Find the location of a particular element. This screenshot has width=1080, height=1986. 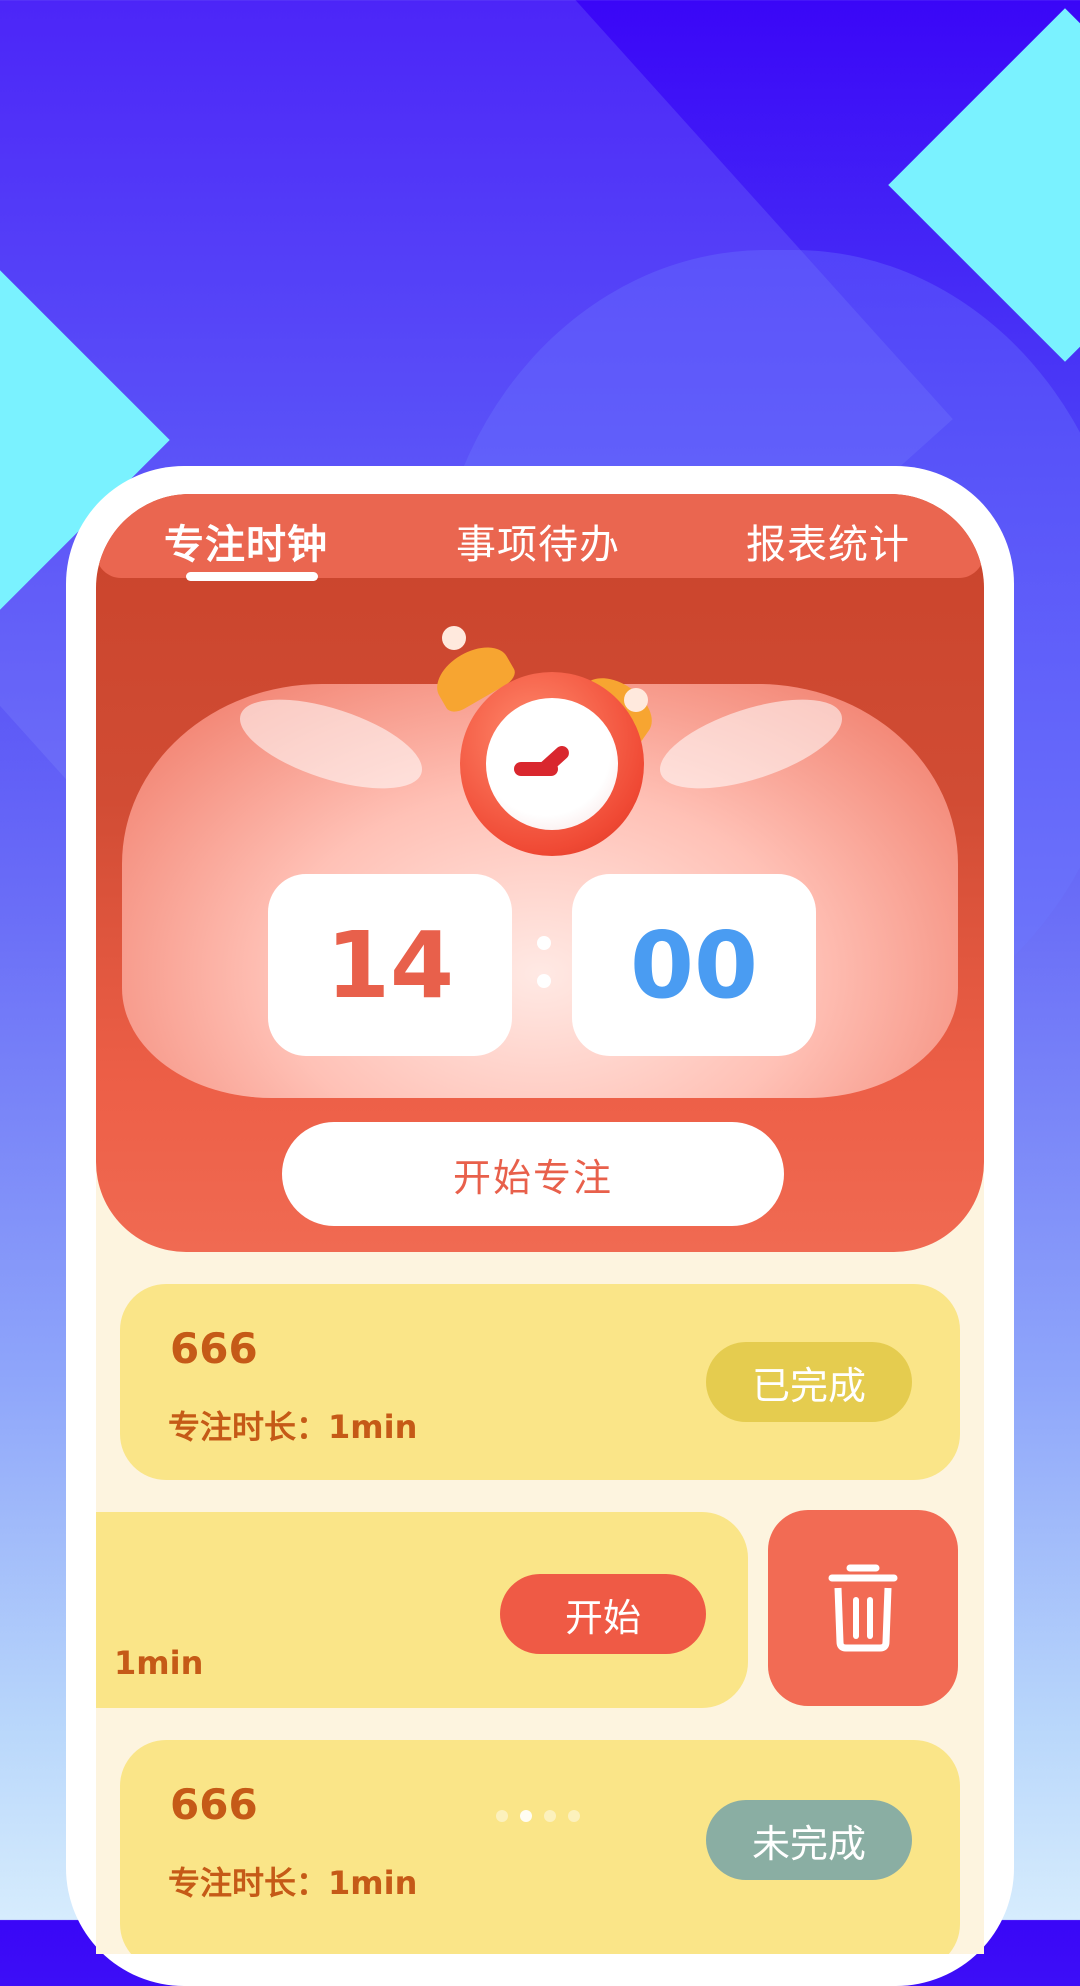

trash-icon is located at coordinates (863, 1608).